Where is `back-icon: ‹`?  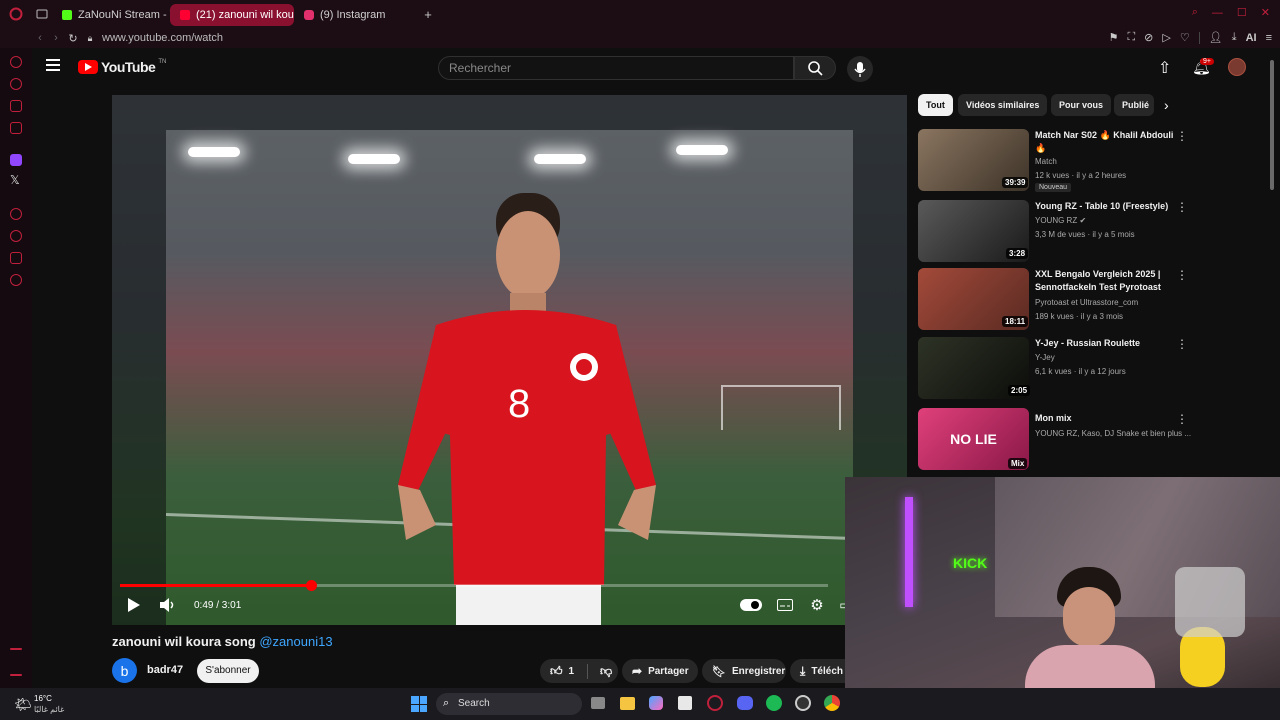
back-icon: ‹ is located at coordinates (40, 38).